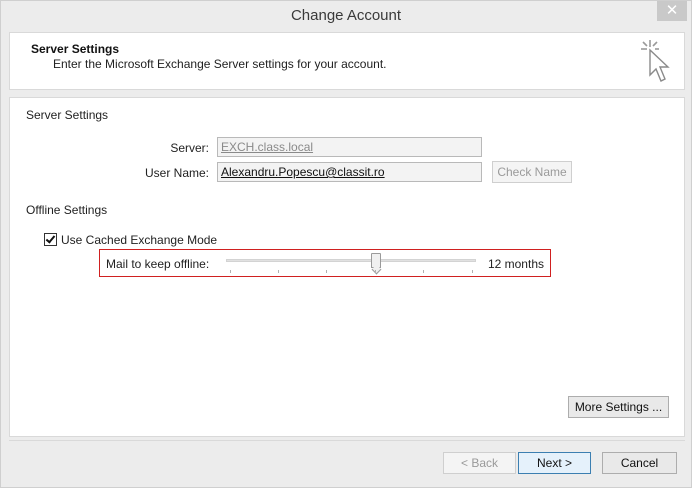 Image resolution: width=692 pixels, height=488 pixels. What do you see at coordinates (67, 115) in the screenshot?
I see `server-settings-heading: Server Settings` at bounding box center [67, 115].